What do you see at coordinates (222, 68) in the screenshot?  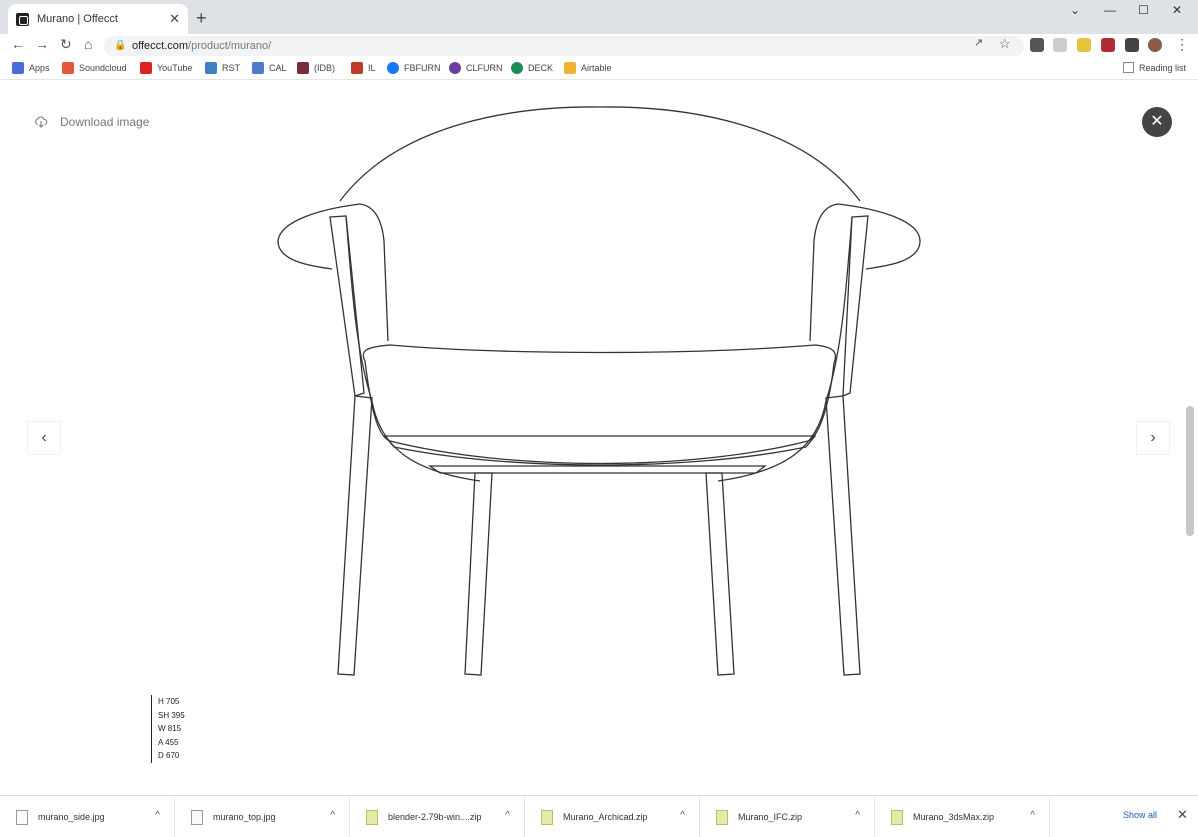 I see `bookmark-rst: RST` at bounding box center [222, 68].